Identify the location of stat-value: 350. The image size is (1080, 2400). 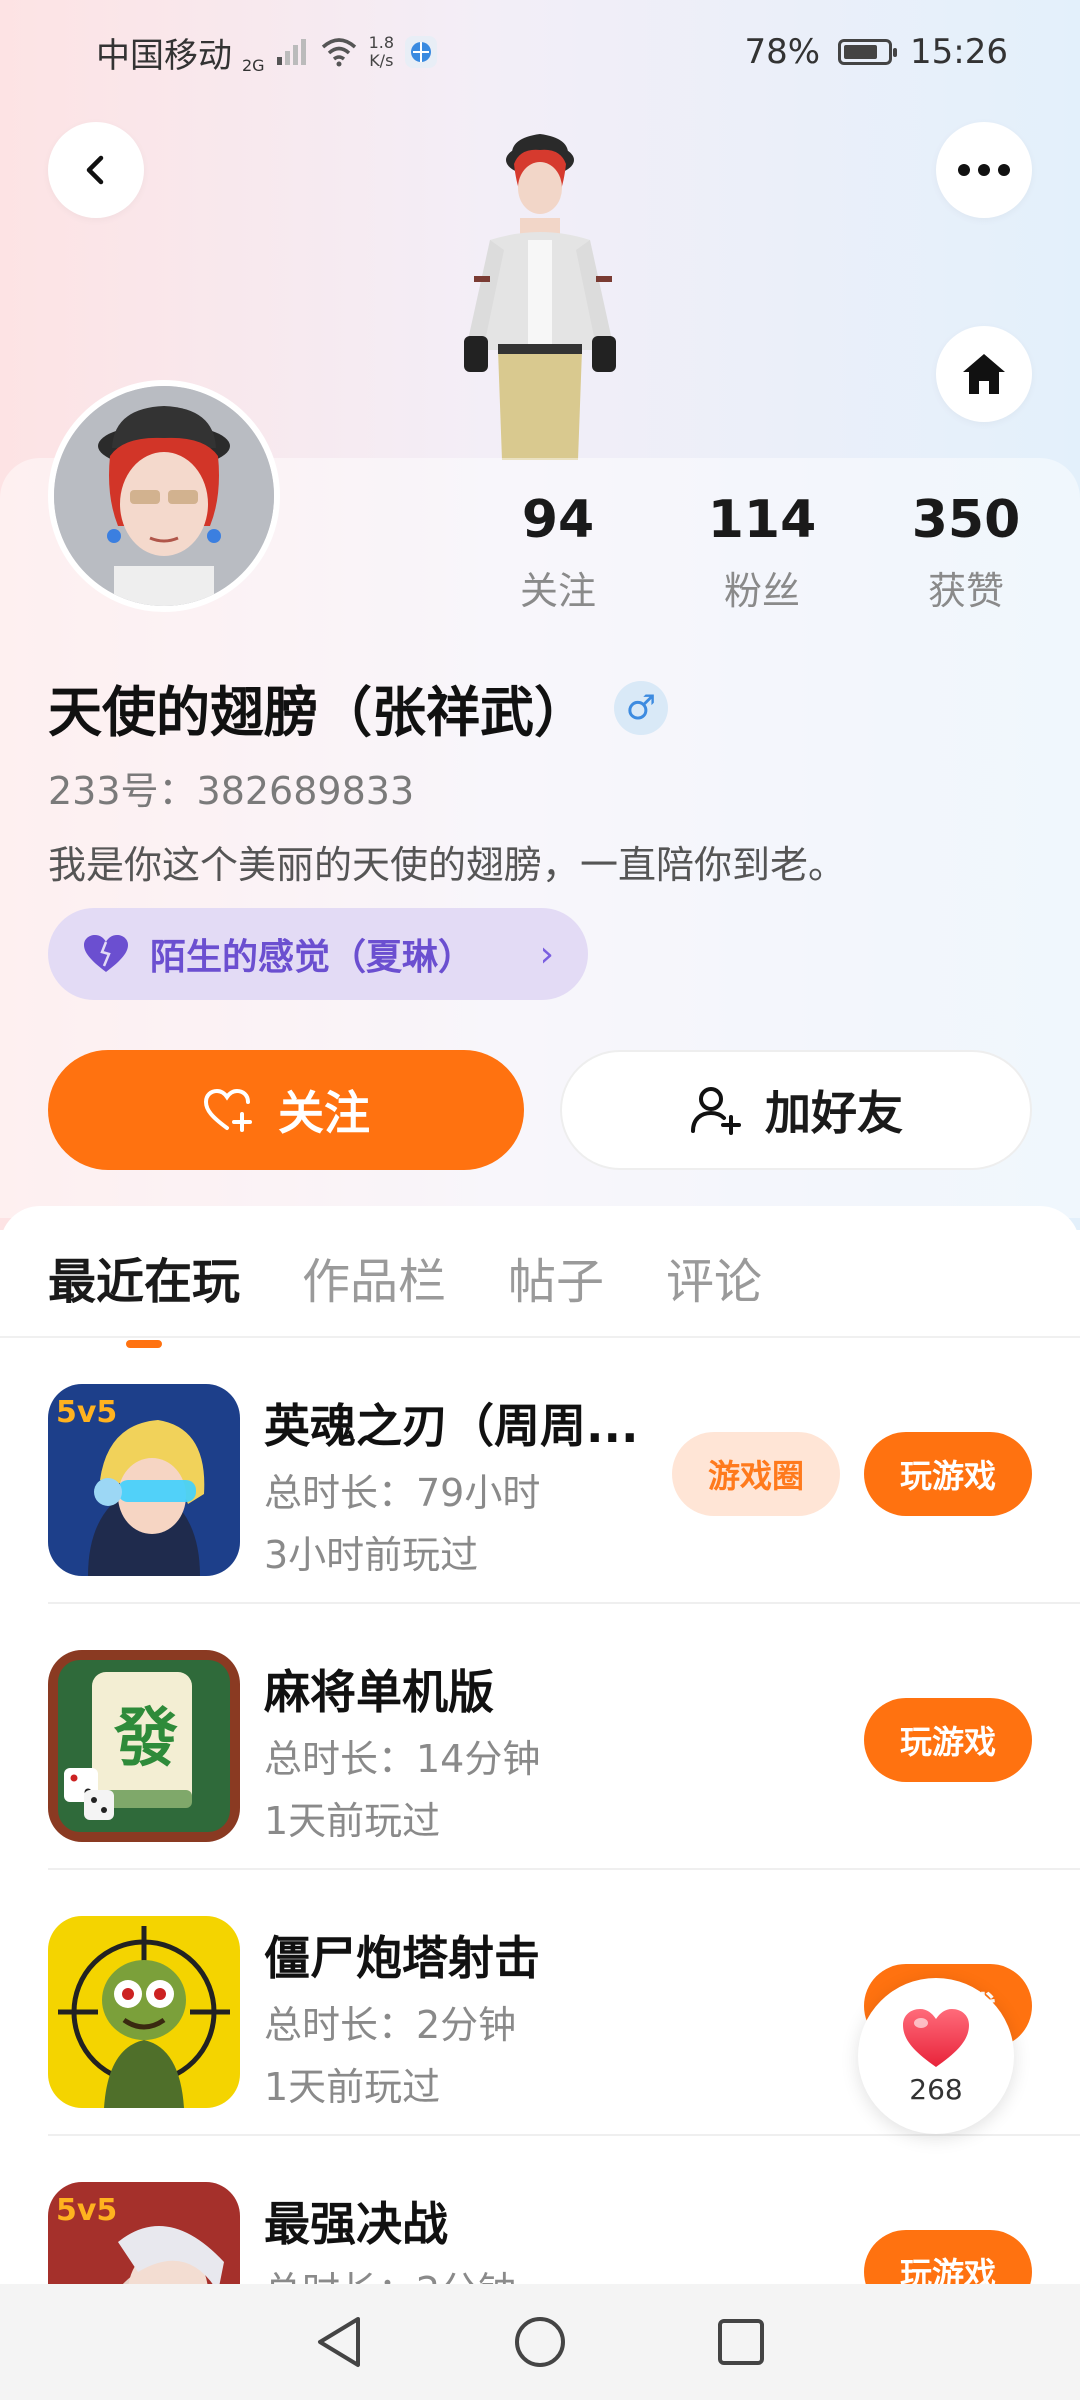
(966, 520).